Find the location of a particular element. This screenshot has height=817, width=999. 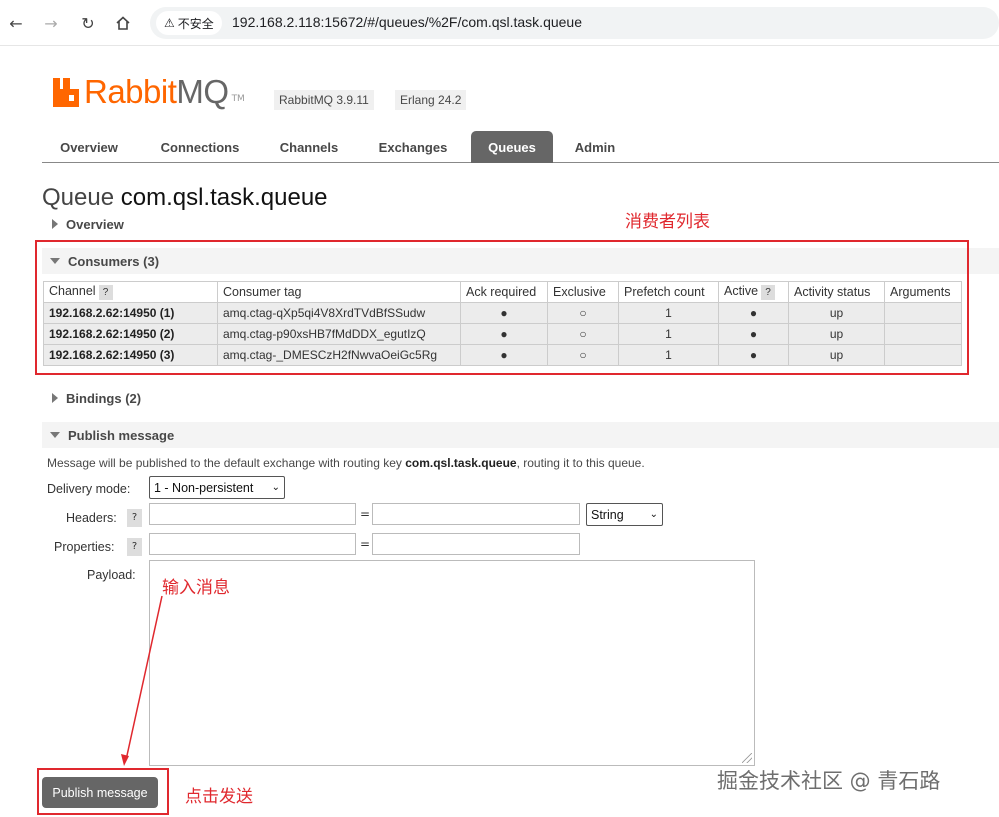

annotation-consumer-list: 消费者列表 is located at coordinates (667, 222).